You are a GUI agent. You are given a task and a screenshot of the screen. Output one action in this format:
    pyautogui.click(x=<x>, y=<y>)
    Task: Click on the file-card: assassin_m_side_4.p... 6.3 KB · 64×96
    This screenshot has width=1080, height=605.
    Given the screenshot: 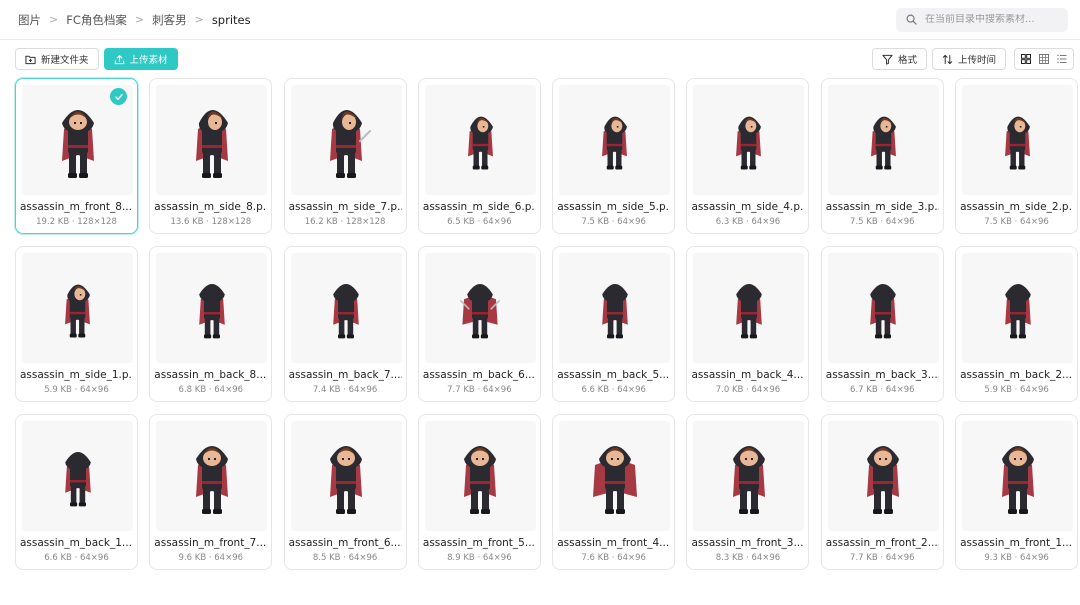 What is the action you would take?
    pyautogui.click(x=748, y=156)
    